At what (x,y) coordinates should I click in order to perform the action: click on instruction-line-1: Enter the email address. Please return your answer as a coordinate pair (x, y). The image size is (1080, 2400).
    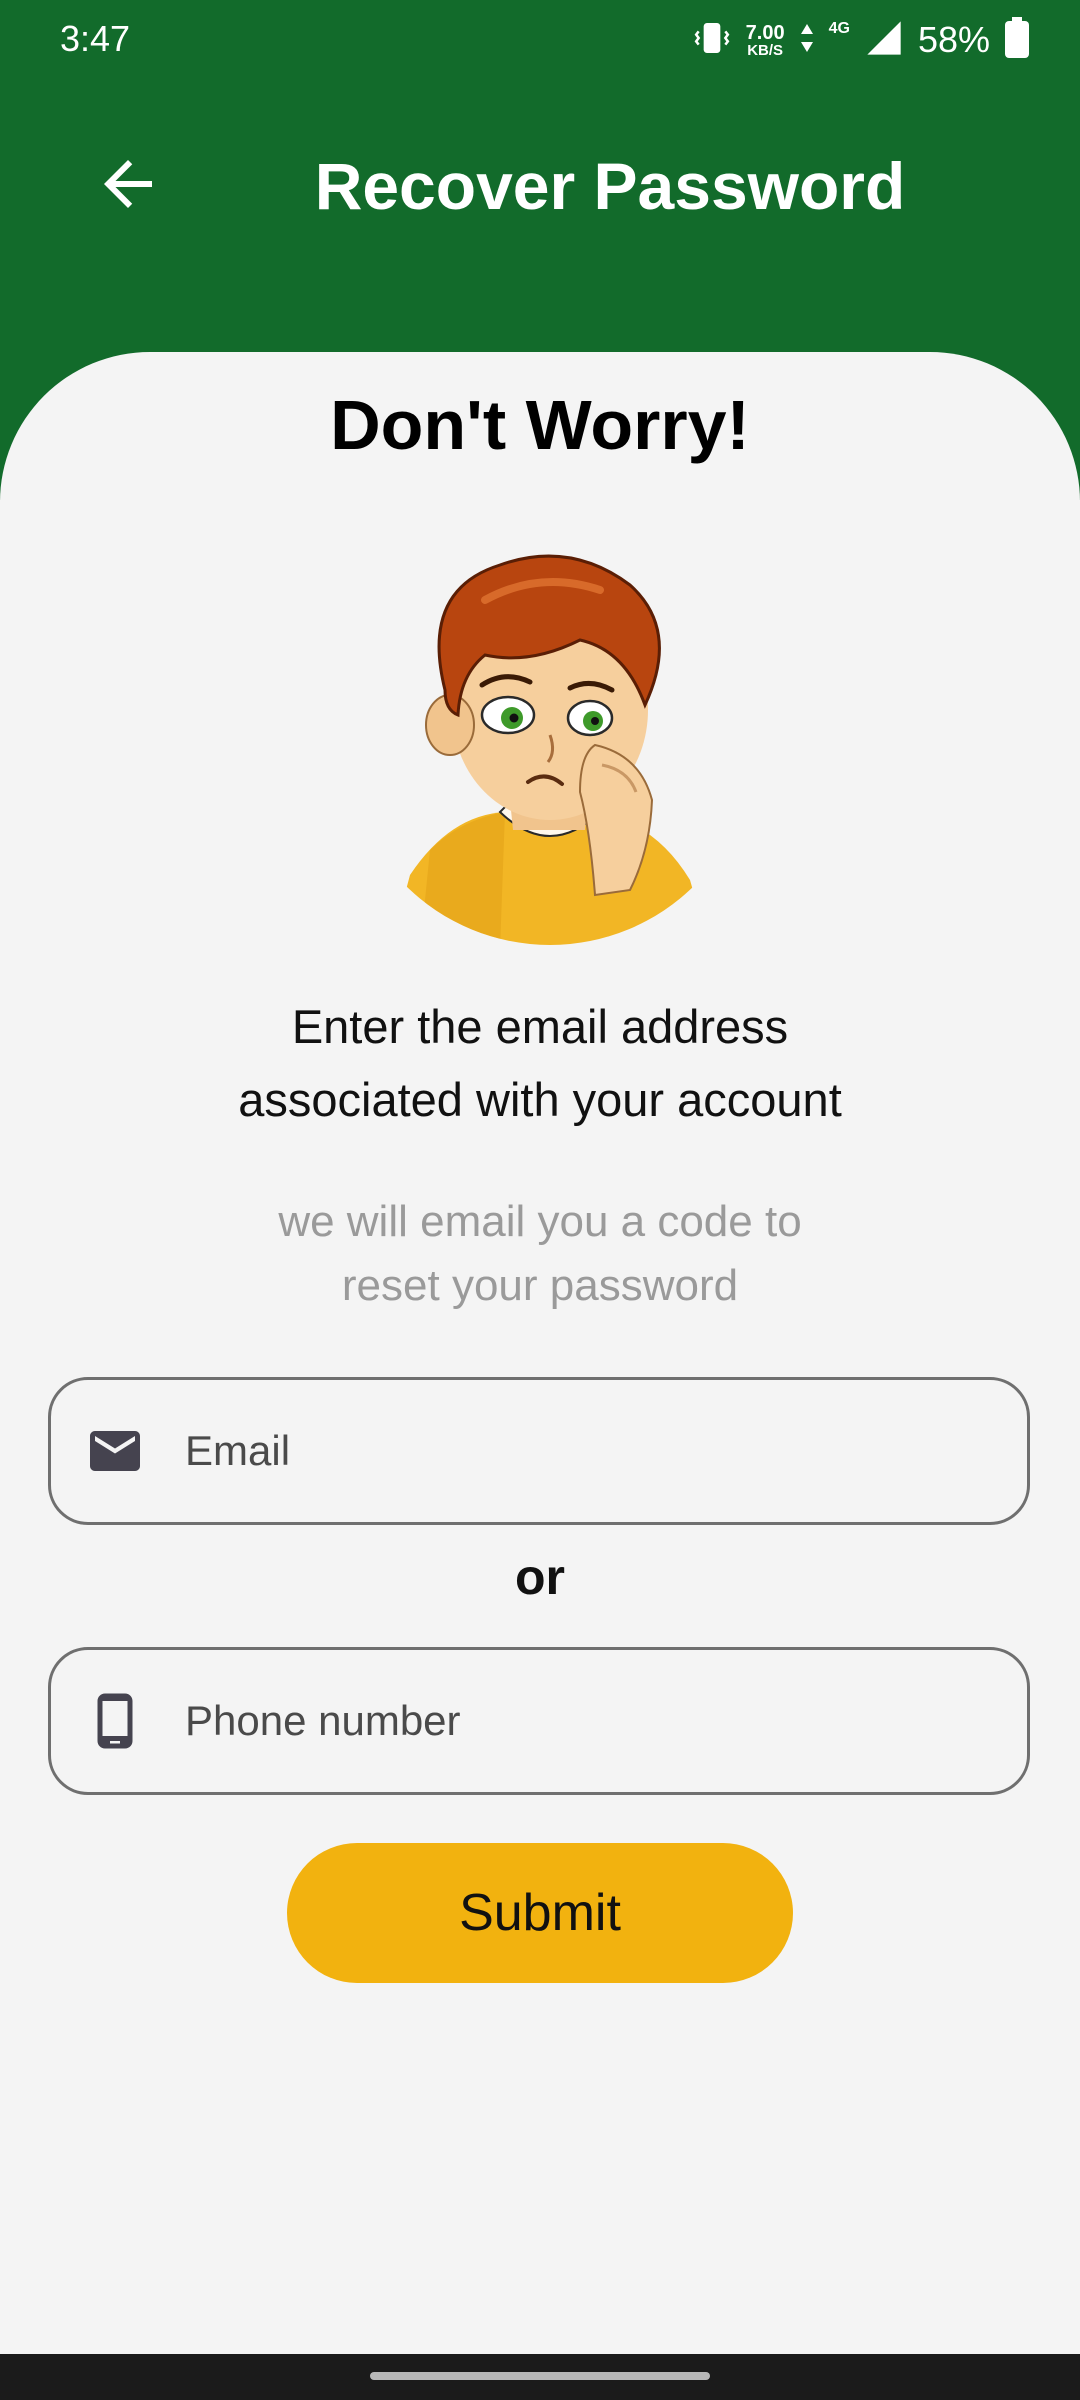
    Looking at the image, I should click on (540, 1026).